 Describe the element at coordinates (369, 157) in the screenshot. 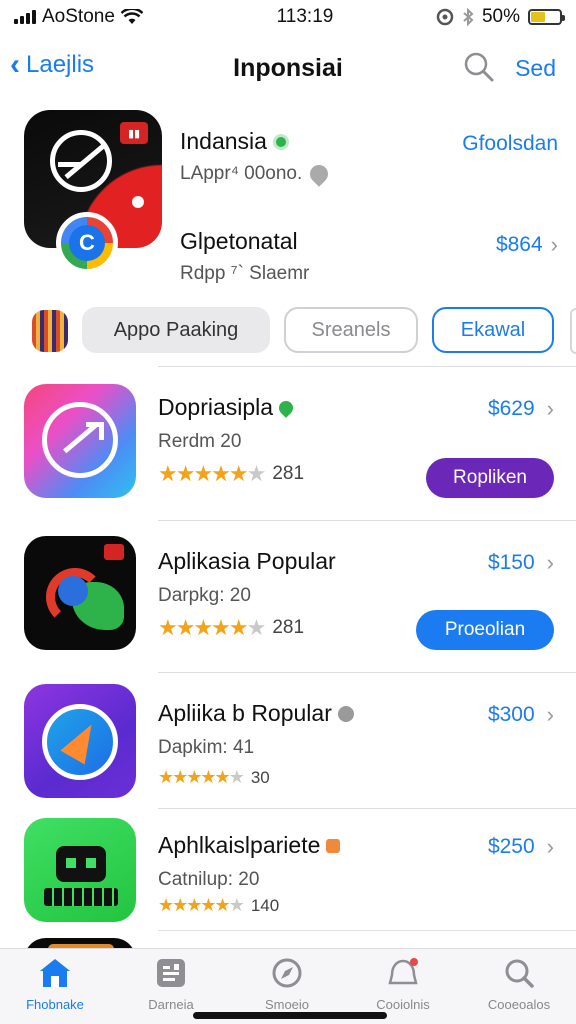

I see `featured-primary-row: Indansia LAppr⁴ 00ono. Gfoolsdan` at that location.